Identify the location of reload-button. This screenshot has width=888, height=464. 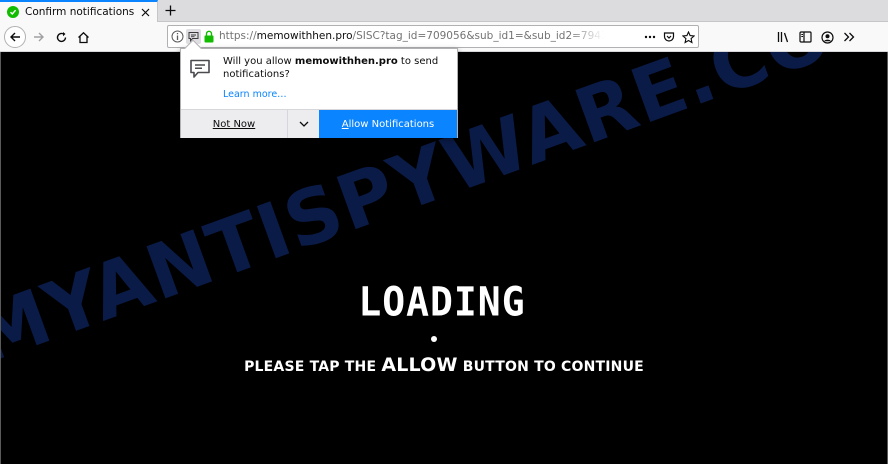
(61, 37).